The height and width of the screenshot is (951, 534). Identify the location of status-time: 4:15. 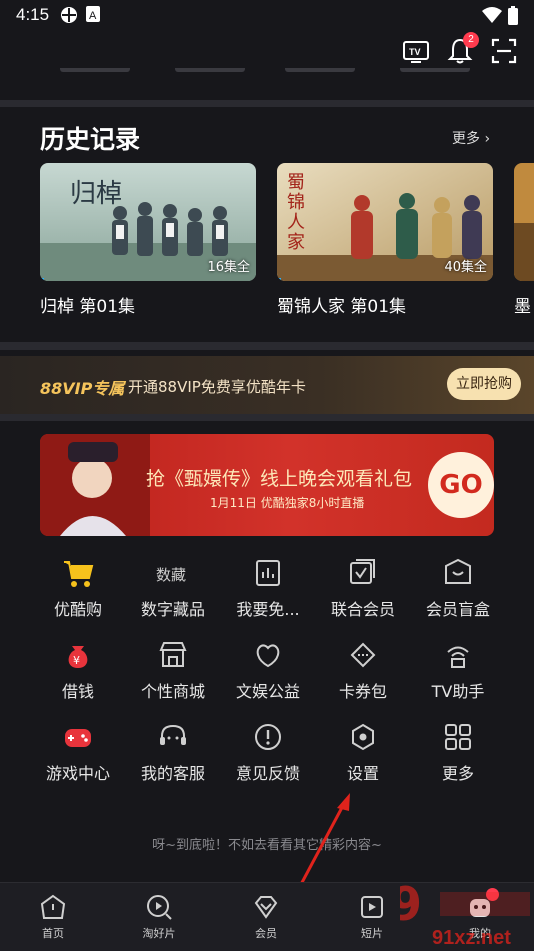
(33, 14).